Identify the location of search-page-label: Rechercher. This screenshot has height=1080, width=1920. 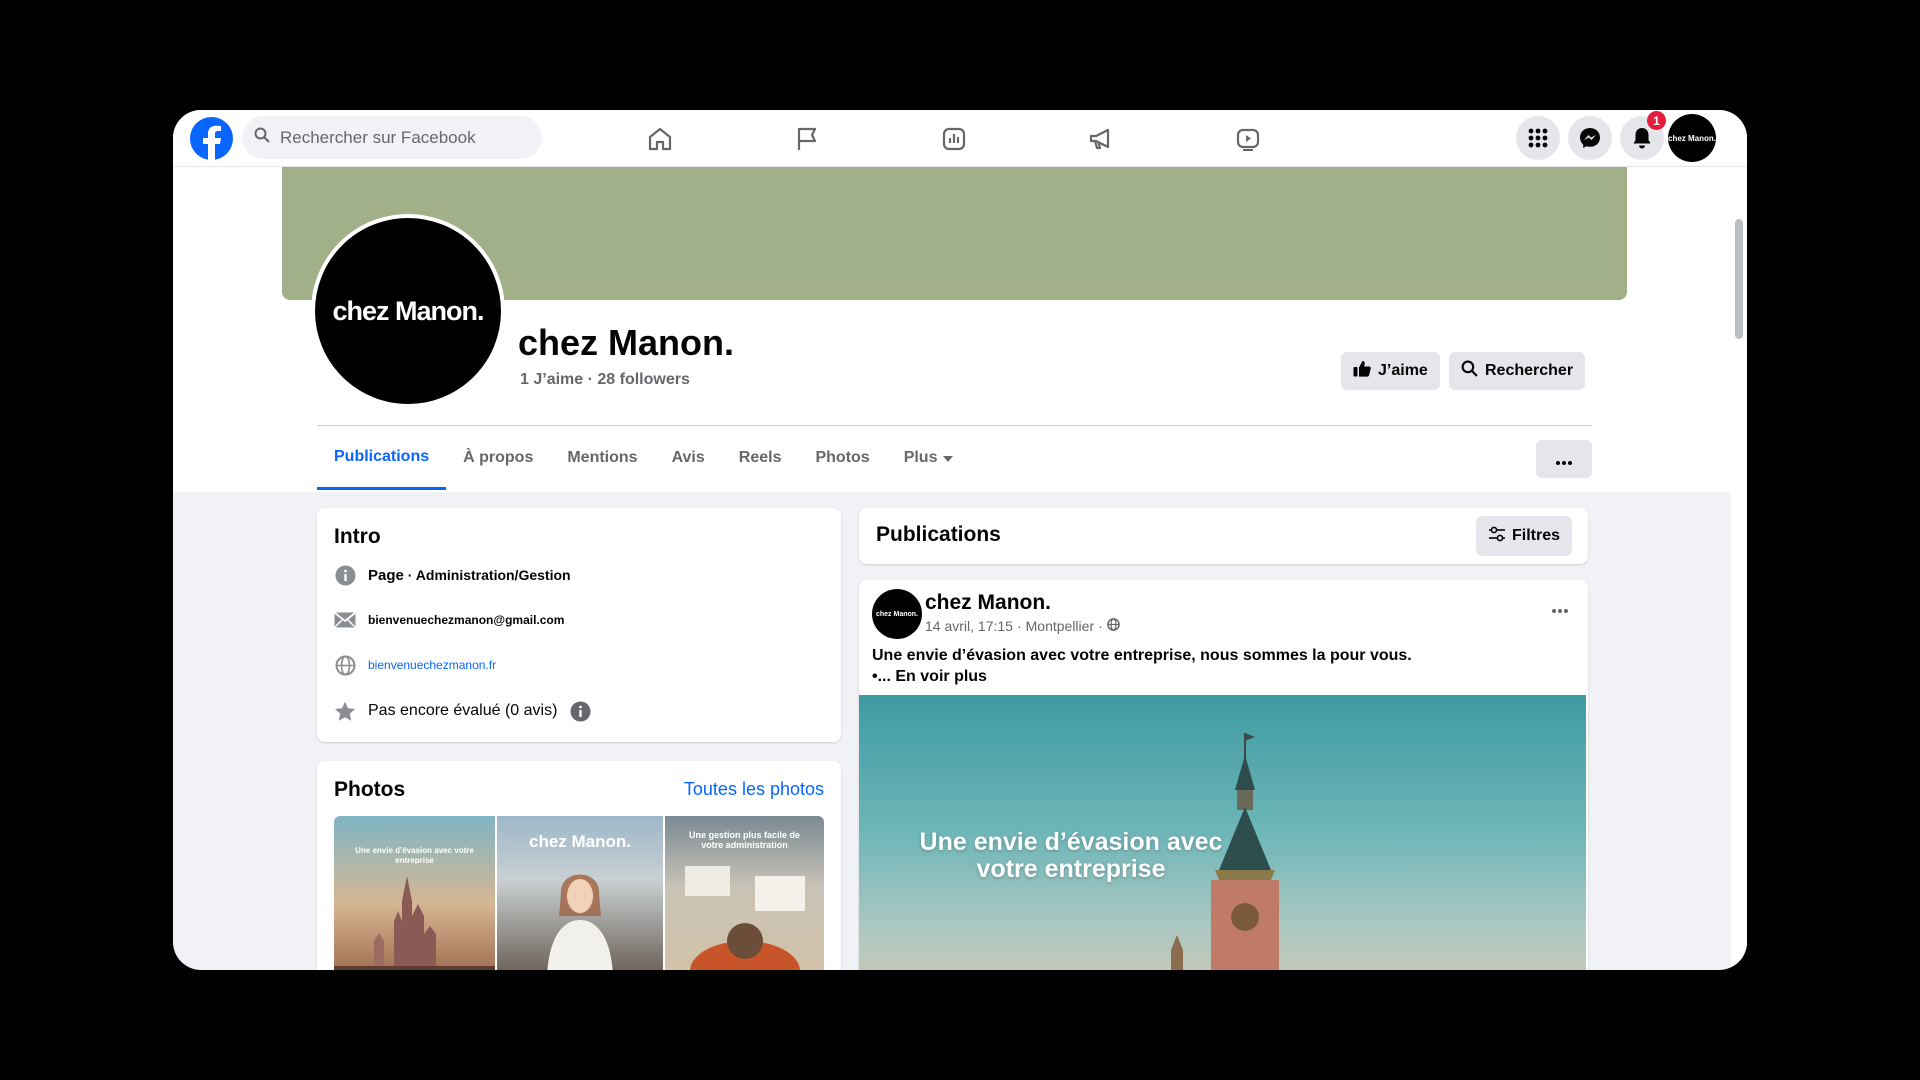
(1529, 370).